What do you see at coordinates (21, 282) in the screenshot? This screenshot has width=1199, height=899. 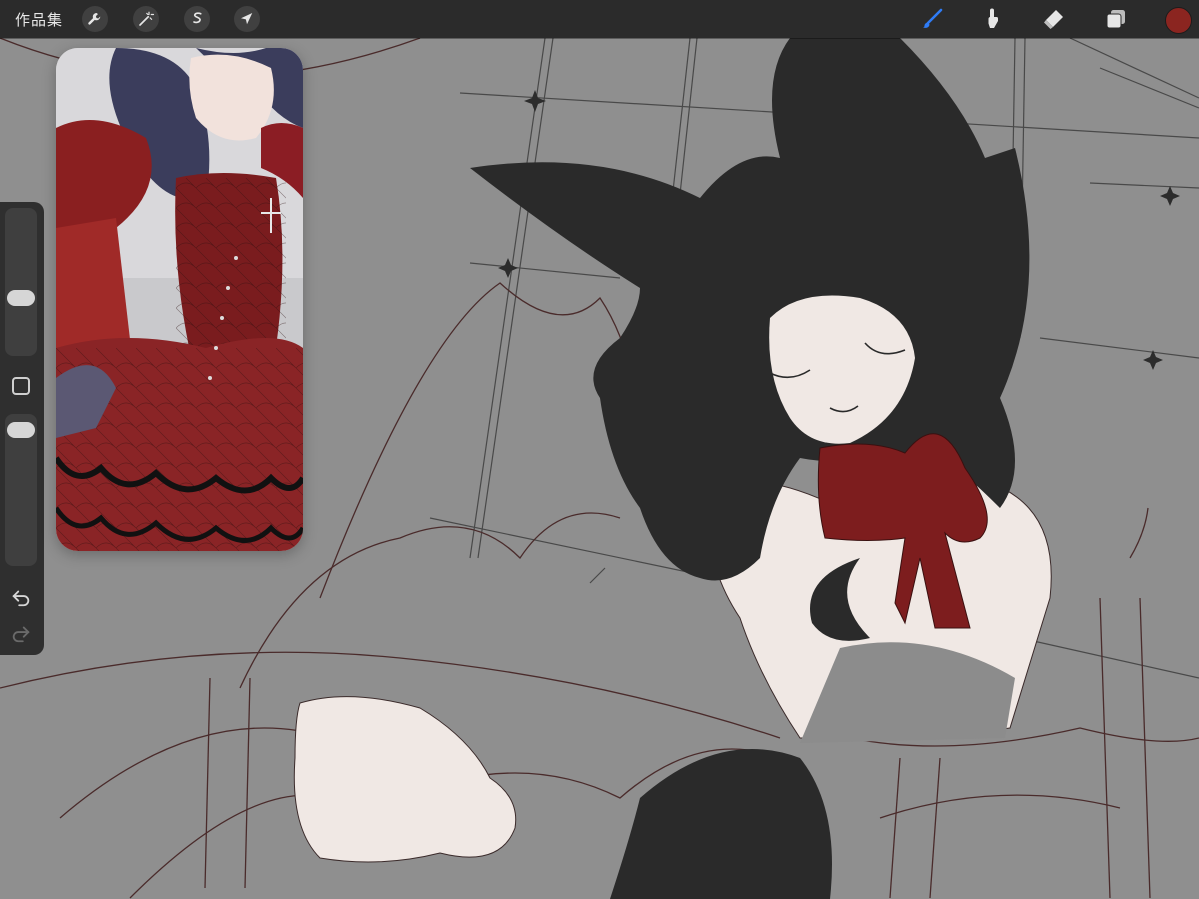 I see `brush-size-slider` at bounding box center [21, 282].